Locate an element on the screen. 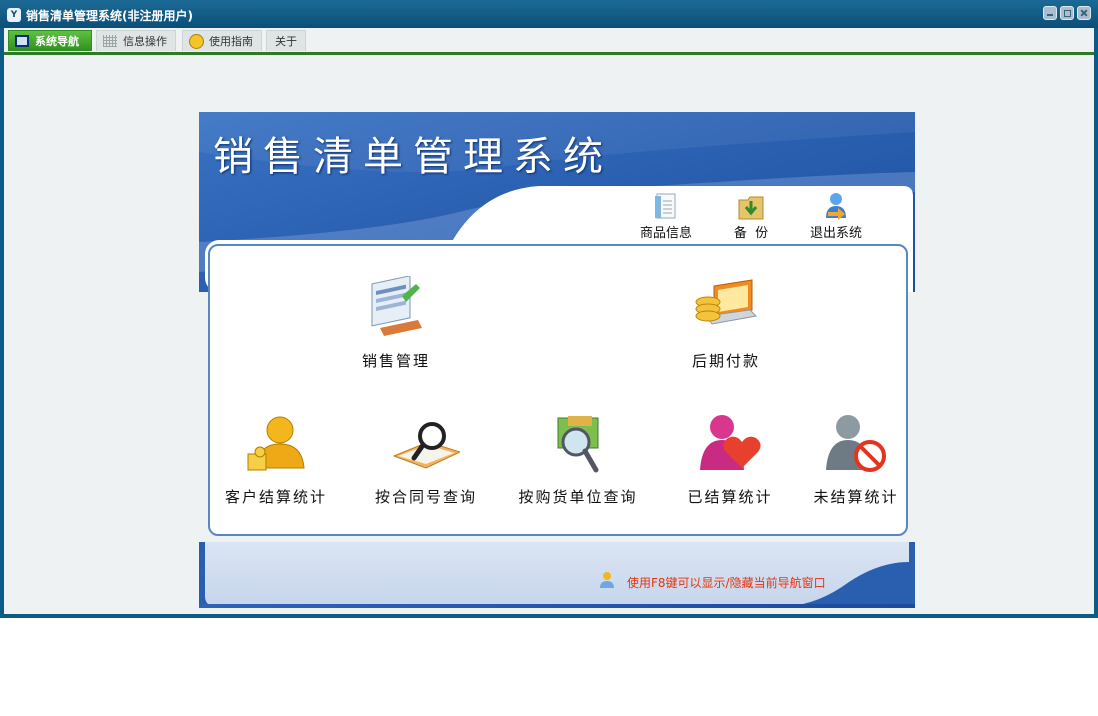 This screenshot has height=716, width=1098. user-hint-icon is located at coordinates (607, 580).